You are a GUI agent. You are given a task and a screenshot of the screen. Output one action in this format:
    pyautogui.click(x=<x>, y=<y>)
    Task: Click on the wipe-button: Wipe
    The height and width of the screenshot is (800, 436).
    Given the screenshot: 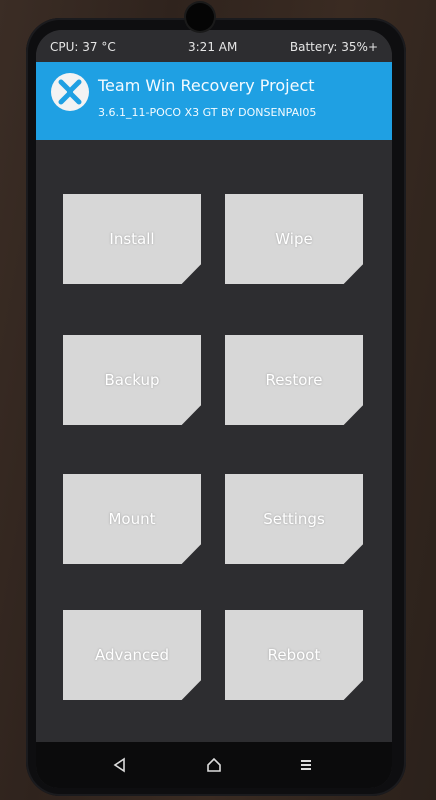 What is the action you would take?
    pyautogui.click(x=294, y=239)
    